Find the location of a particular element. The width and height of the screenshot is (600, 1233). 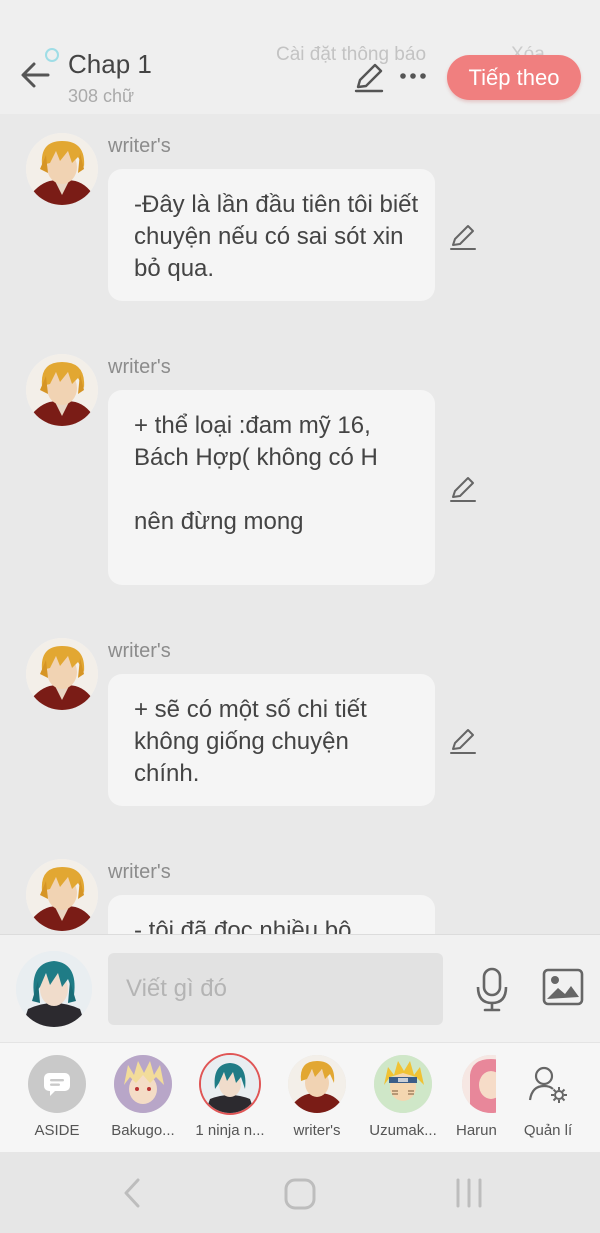

message-bubble: - tôi đã đọc nhiều bộ is located at coordinates (271, 914).